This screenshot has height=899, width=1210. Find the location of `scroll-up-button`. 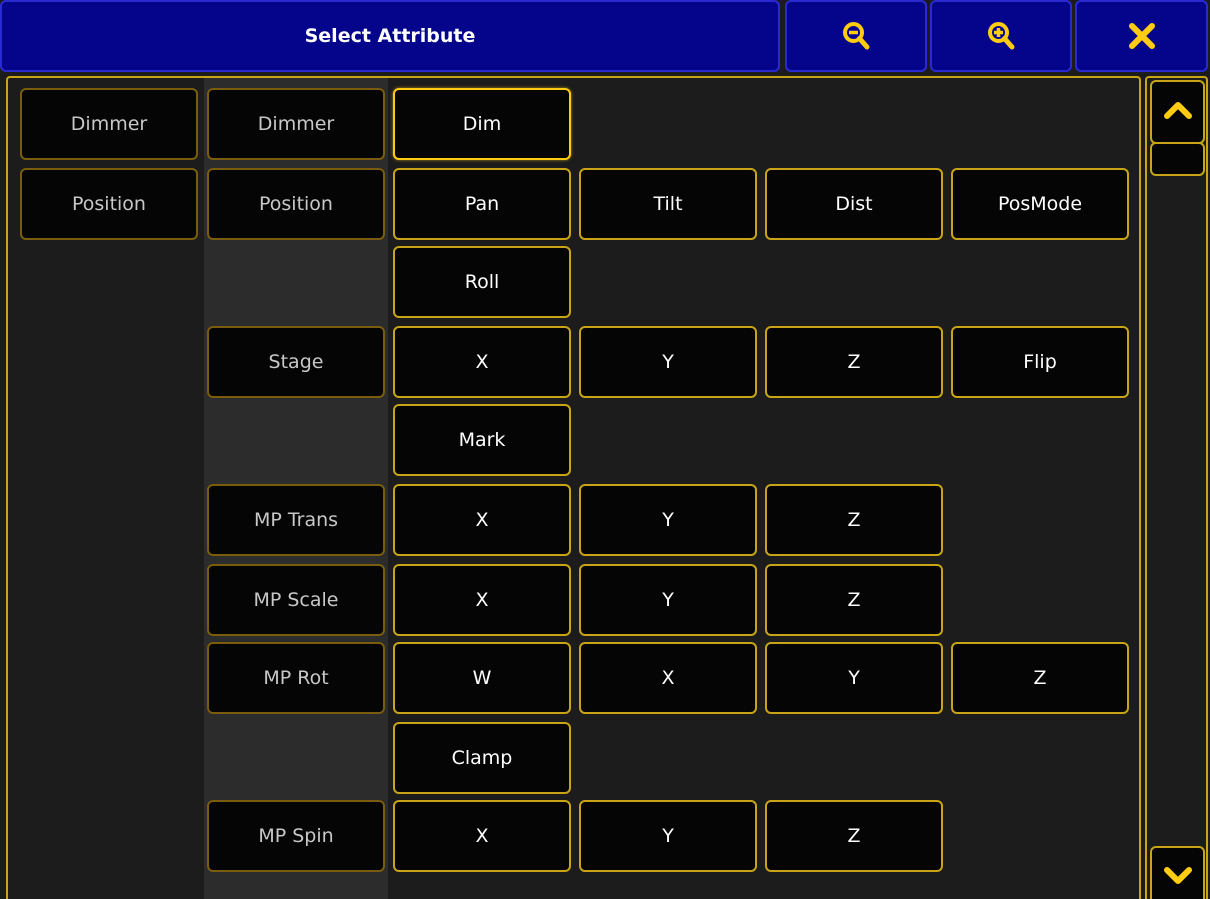

scroll-up-button is located at coordinates (1177, 112).